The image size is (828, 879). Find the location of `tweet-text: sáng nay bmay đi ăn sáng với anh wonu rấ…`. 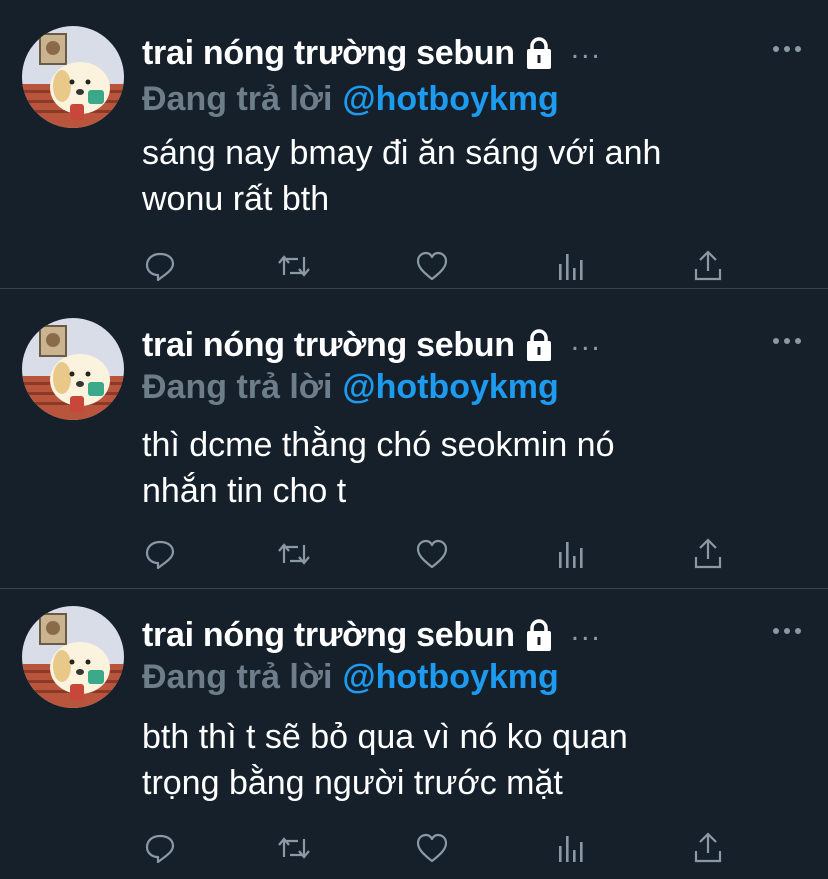

tweet-text: sáng nay bmay đi ăn sáng với anh wonu rấ… is located at coordinates (467, 176).